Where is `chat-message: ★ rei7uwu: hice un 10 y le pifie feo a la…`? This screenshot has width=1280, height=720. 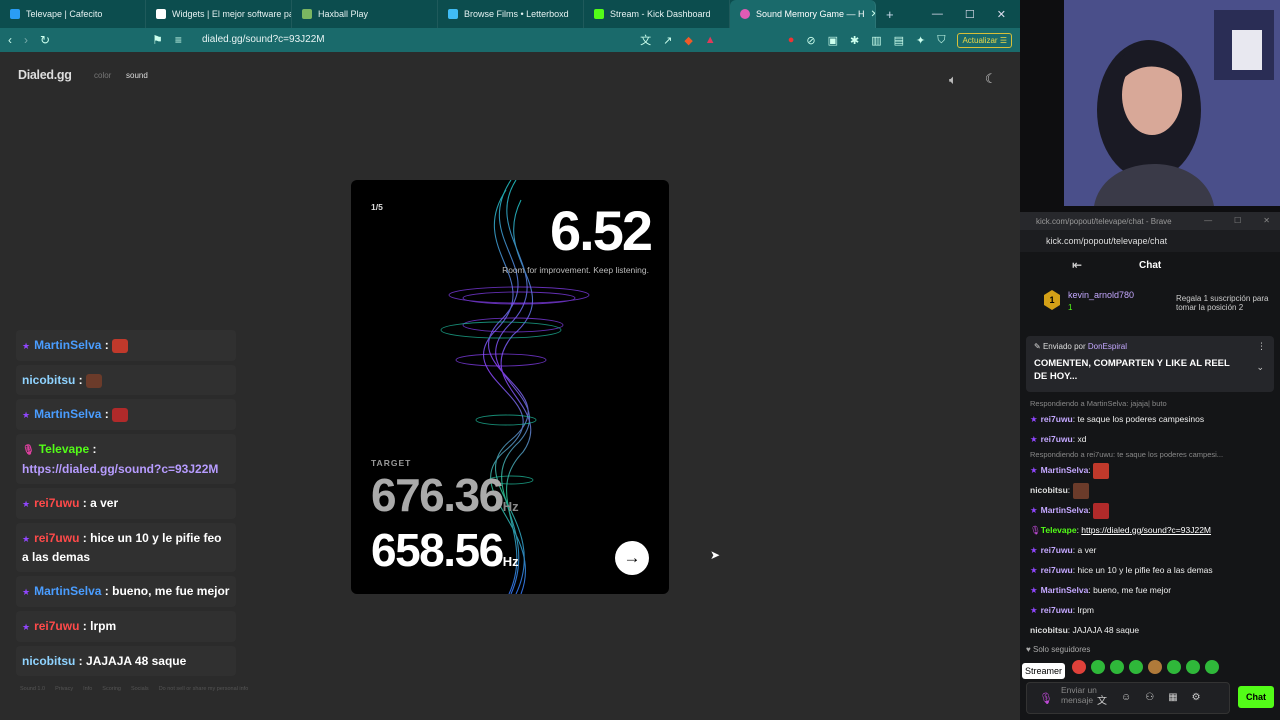 chat-message: ★ rei7uwu: hice un 10 y le pifie feo a la… is located at coordinates (1121, 570).